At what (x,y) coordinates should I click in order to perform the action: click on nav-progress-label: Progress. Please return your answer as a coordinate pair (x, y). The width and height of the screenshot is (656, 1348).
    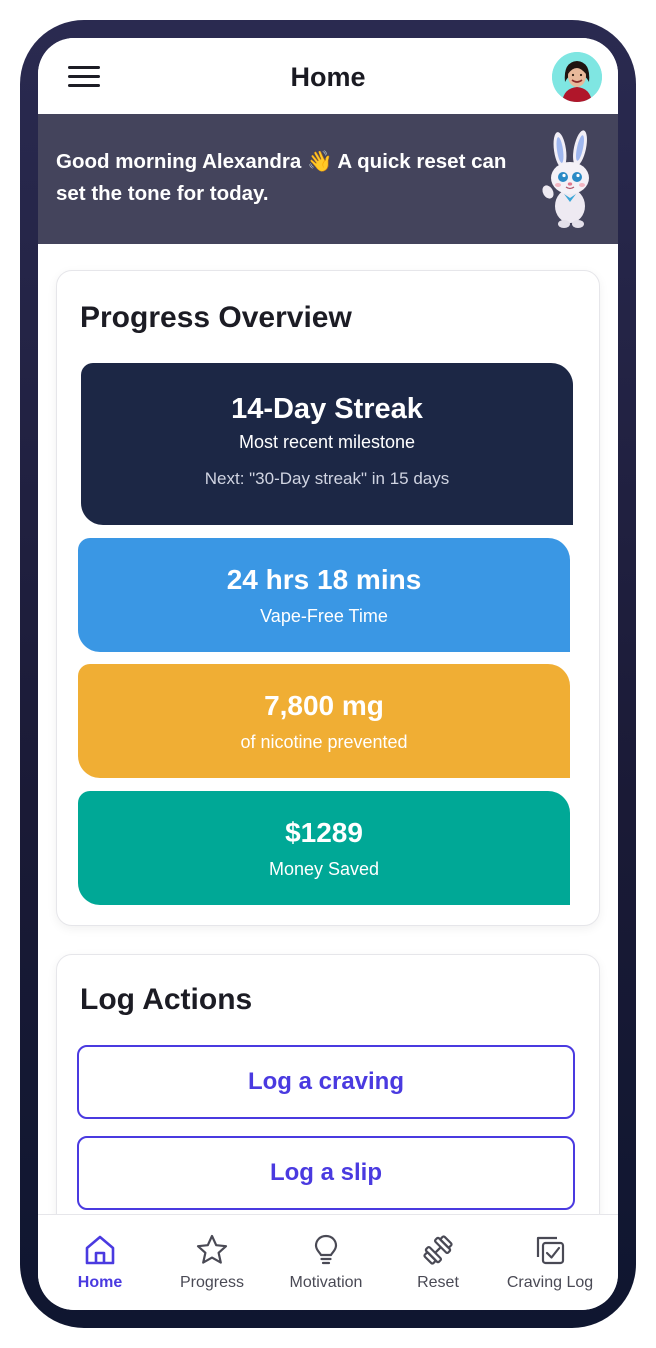
    Looking at the image, I should click on (212, 1282).